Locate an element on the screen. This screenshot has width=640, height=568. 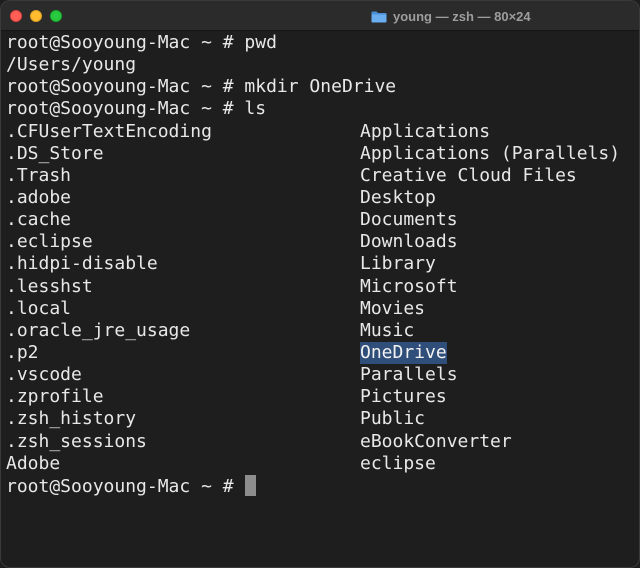
ls-row: .CFUserTextEncoding Applications is located at coordinates (322, 132).